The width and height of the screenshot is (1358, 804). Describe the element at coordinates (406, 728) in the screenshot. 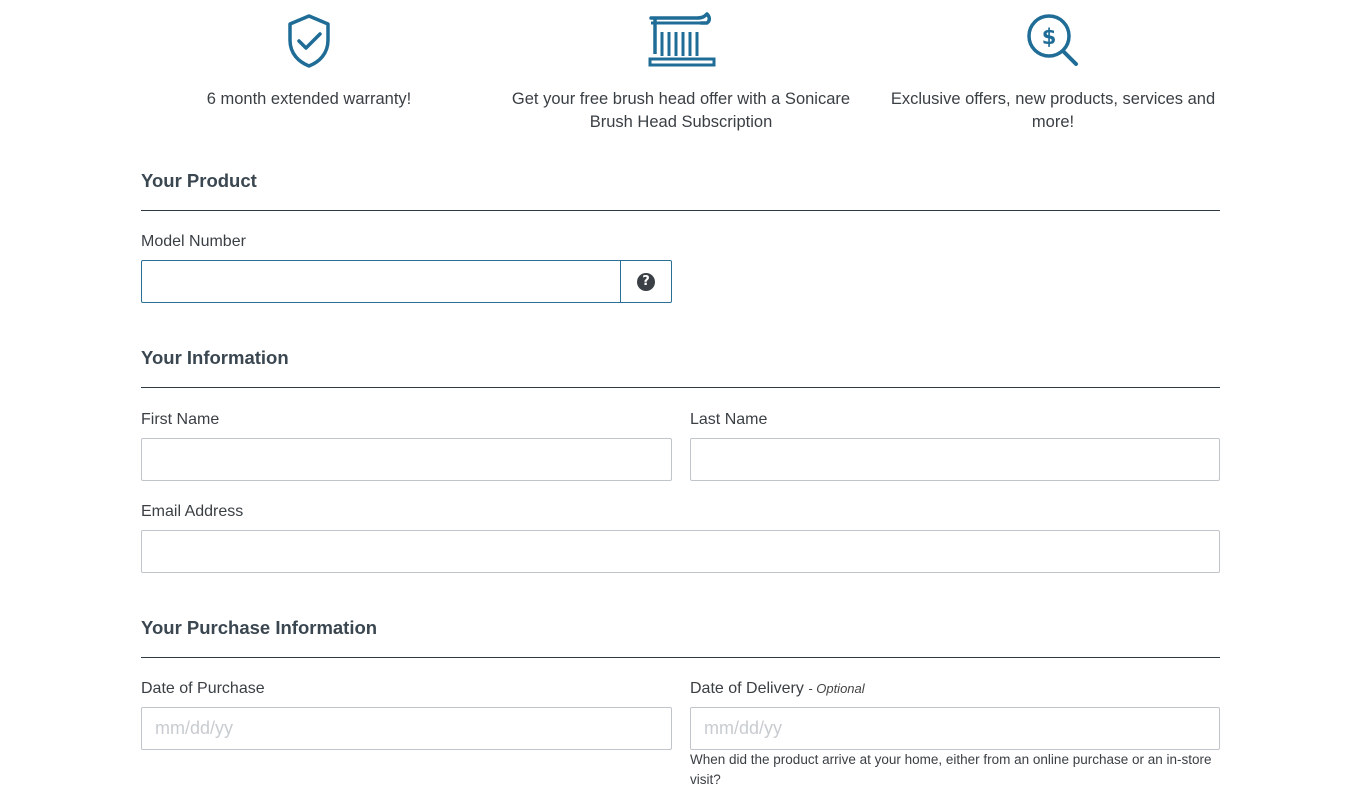

I see `date-purchase-input: mm/dd/yy` at that location.